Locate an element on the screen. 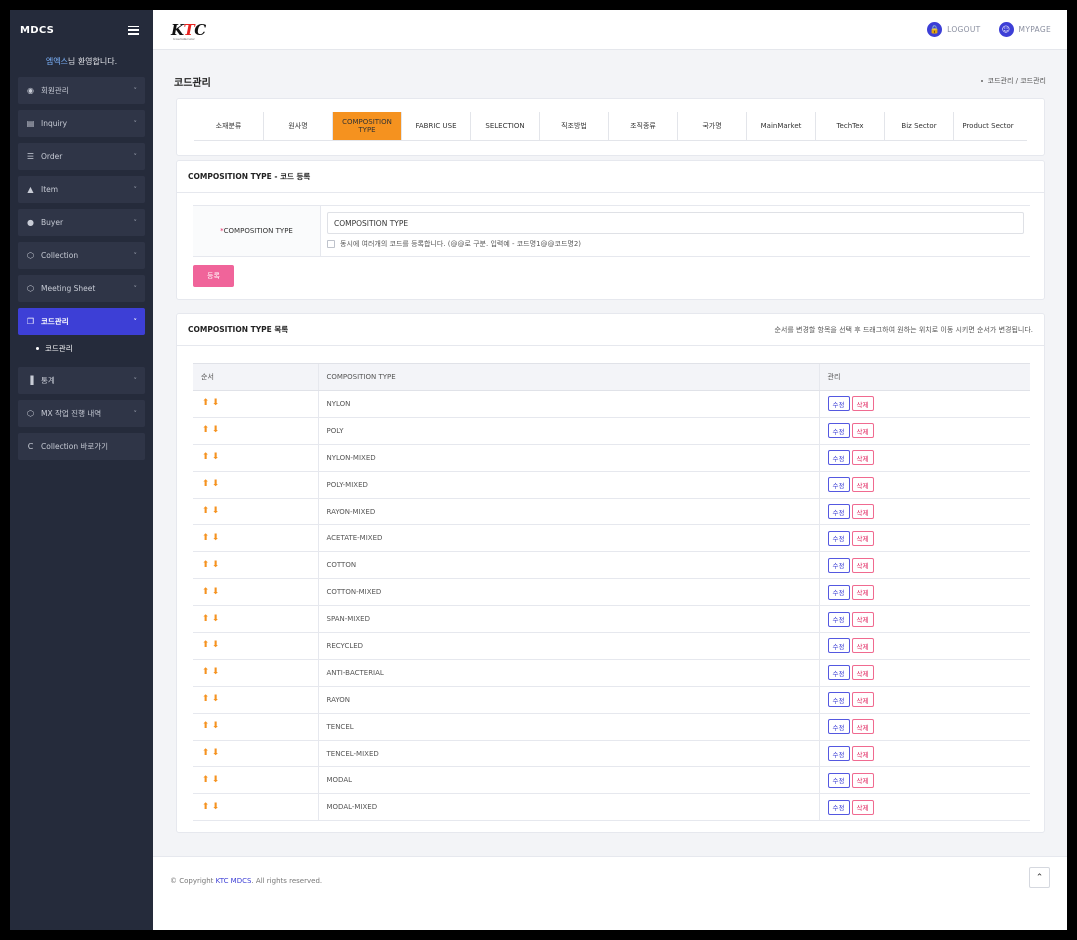 Image resolution: width=1077 pixels, height=940 pixels. table-row: ⬆ ⬇ ANTI-BACTERIAL 수정 삭제 is located at coordinates (611, 673).